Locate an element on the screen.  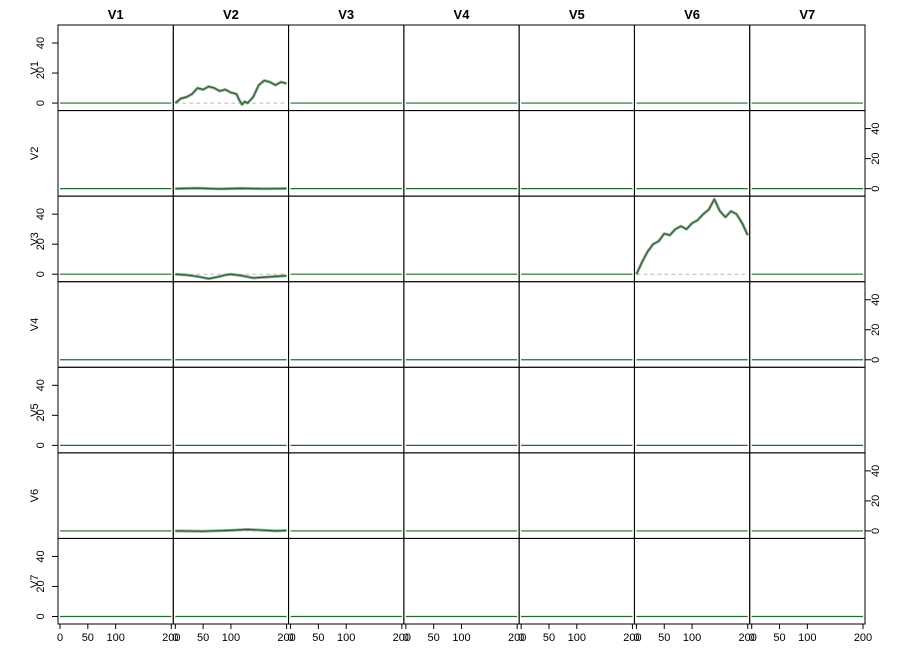
panel-v1_v5 is located at coordinates (576, 68).